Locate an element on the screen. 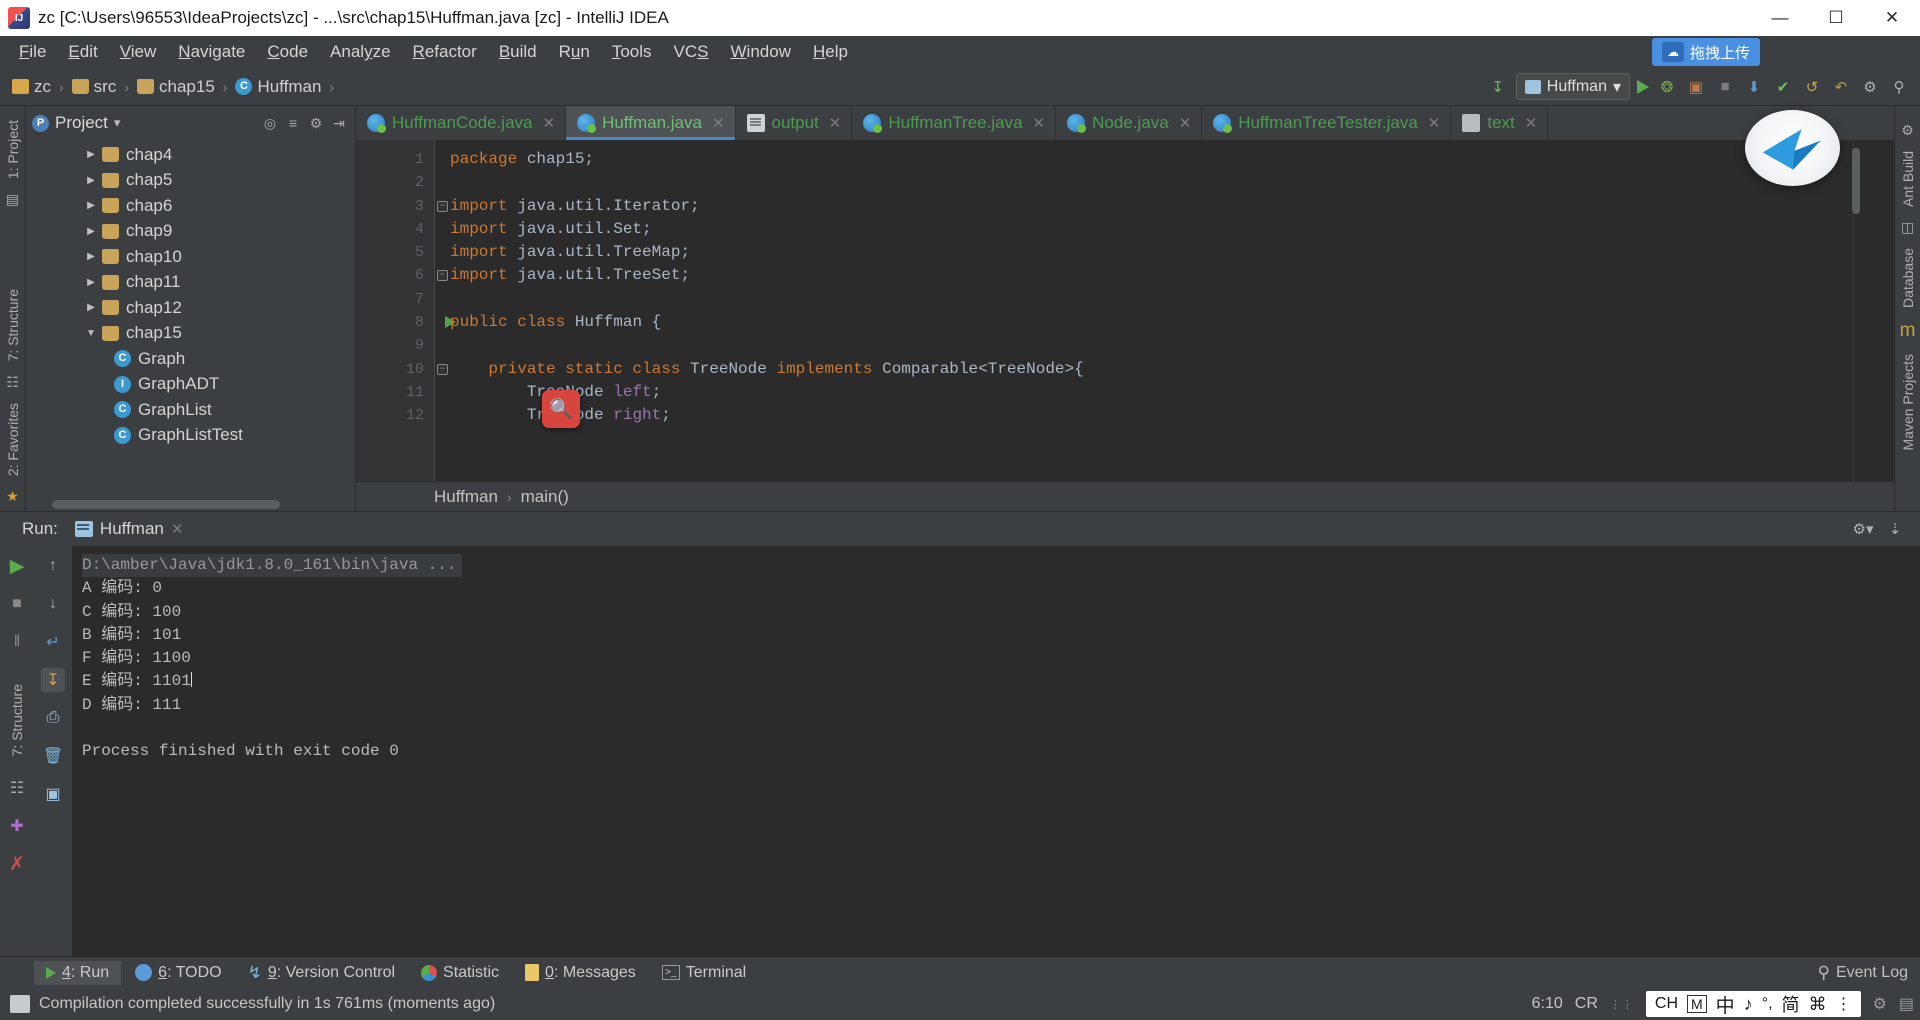 This screenshot has height=1020, width=1920. tab-output: output ✕ is located at coordinates (794, 123).